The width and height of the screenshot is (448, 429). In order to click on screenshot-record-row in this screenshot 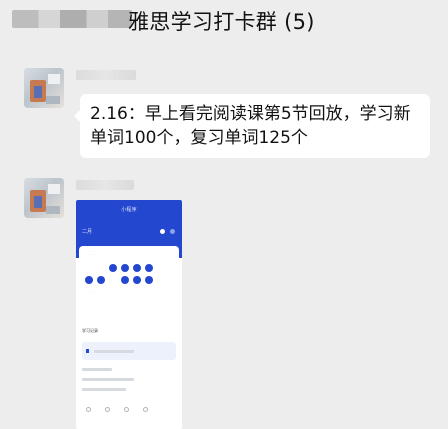, I will do `click(129, 351)`.